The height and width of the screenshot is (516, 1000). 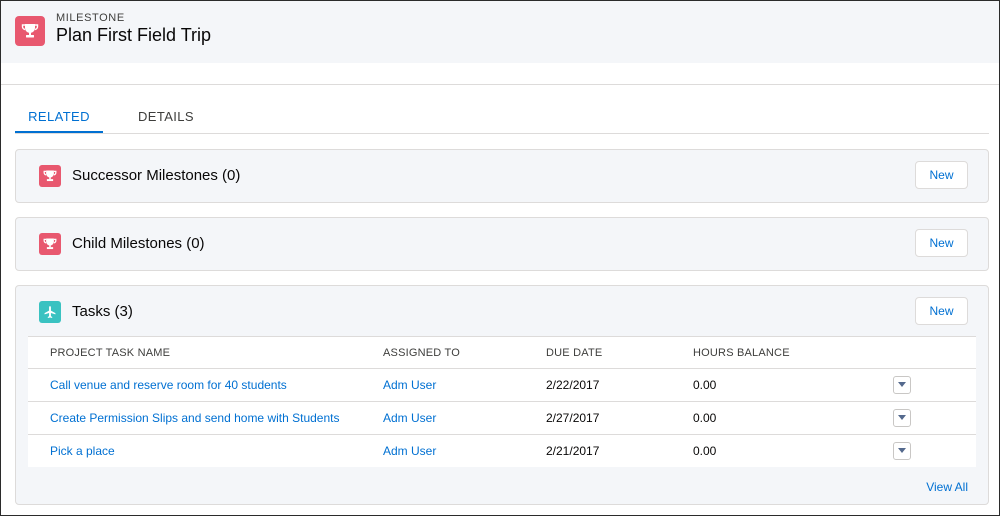 What do you see at coordinates (502, 312) in the screenshot?
I see `card-header: Tasks (3) New` at bounding box center [502, 312].